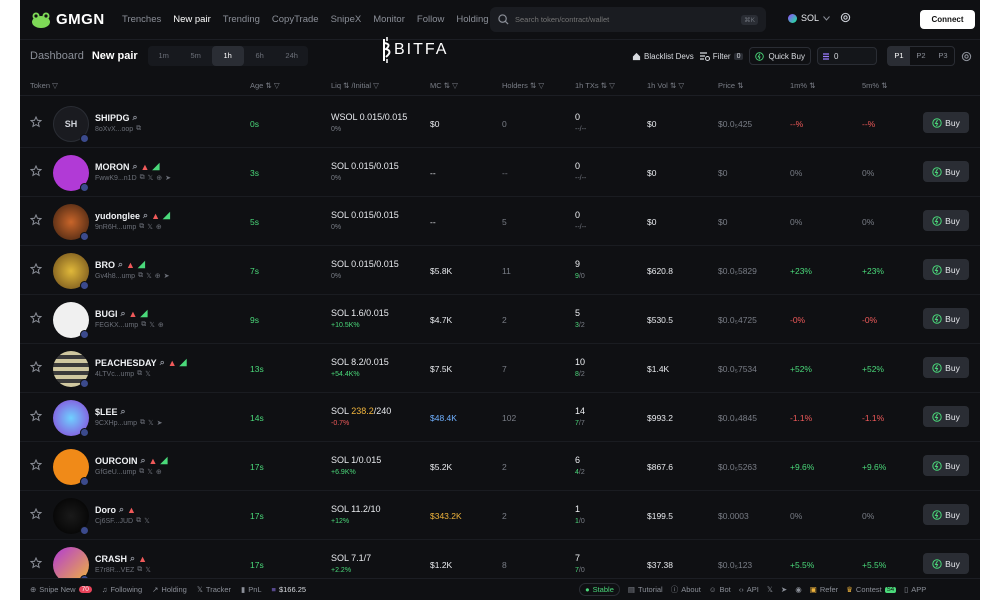  What do you see at coordinates (749, 589) in the screenshot?
I see `api-link: ‹› API` at bounding box center [749, 589].